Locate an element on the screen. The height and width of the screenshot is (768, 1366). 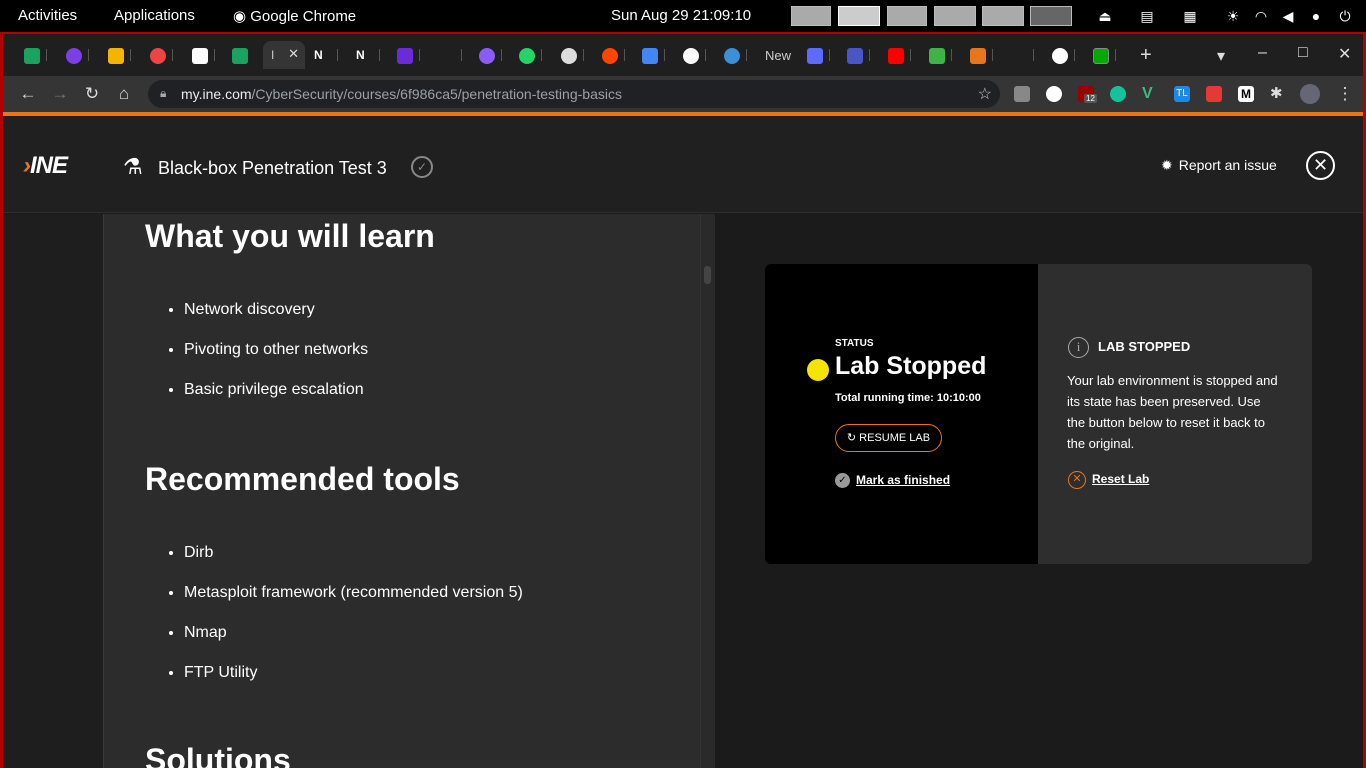
tab-active: I ✕ is located at coordinates (284, 55).